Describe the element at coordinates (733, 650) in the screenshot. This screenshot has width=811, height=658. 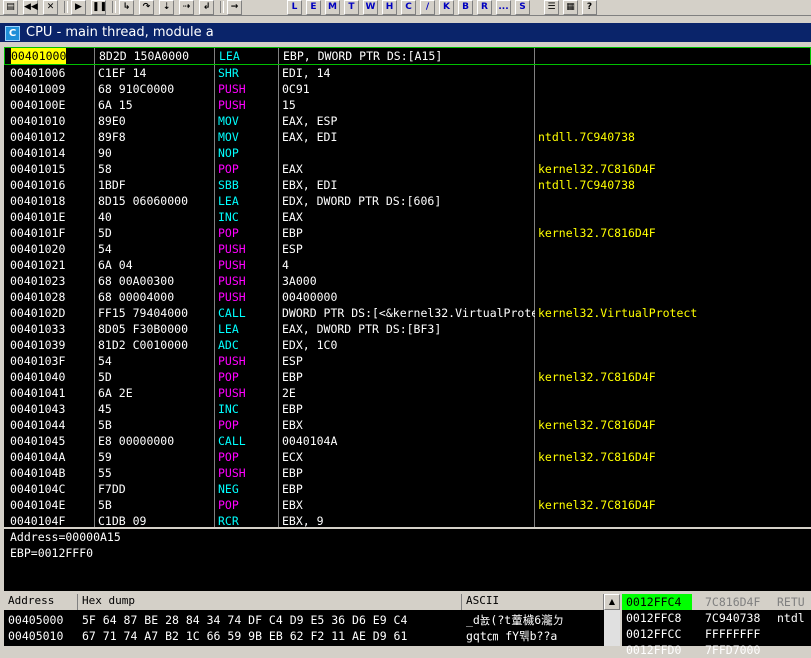
I see `stack-value: 7FFD7000` at that location.